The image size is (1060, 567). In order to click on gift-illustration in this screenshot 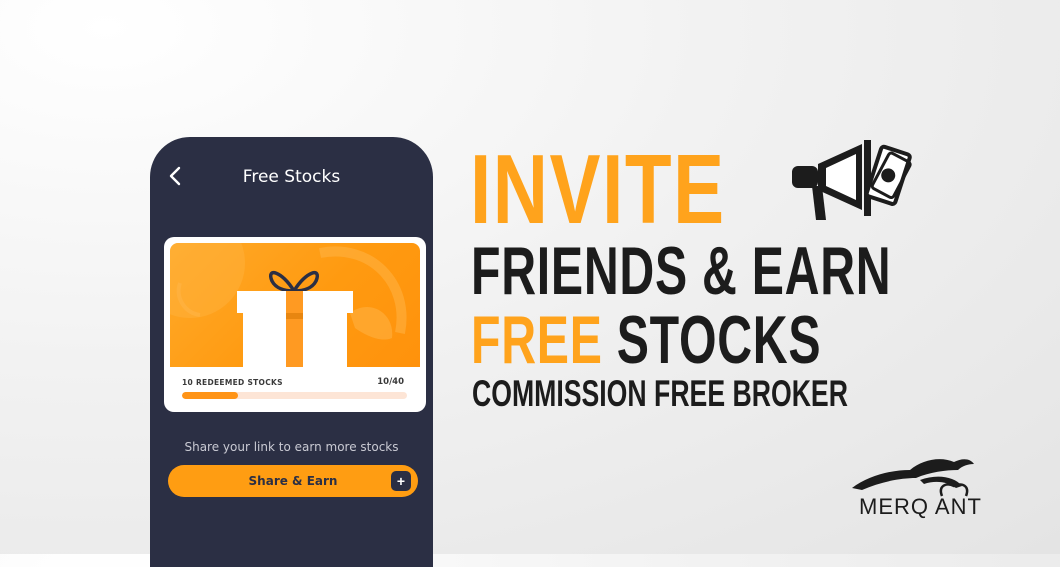, I will do `click(288, 305)`.